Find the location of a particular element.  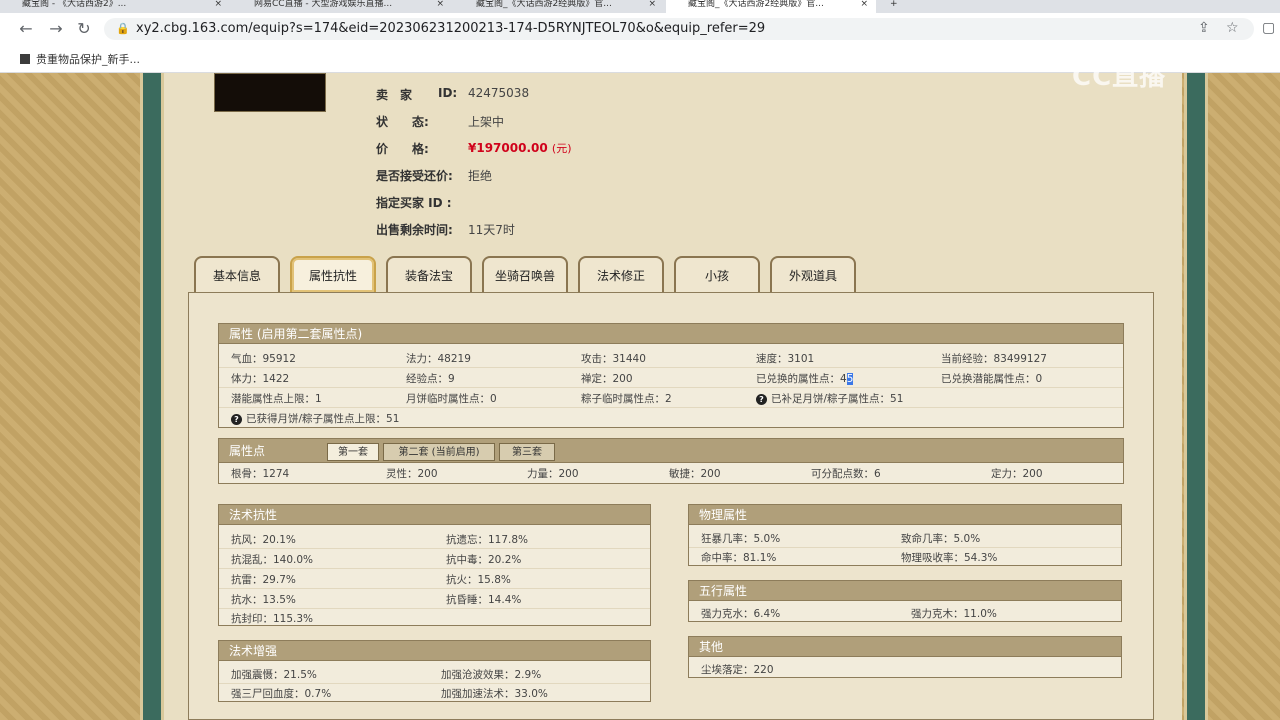

boost-cell: 加强震慑：21.5% is located at coordinates (274, 675).